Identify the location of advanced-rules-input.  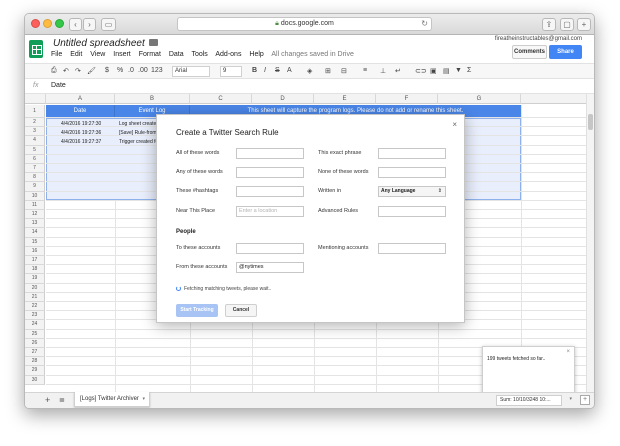
(412, 211).